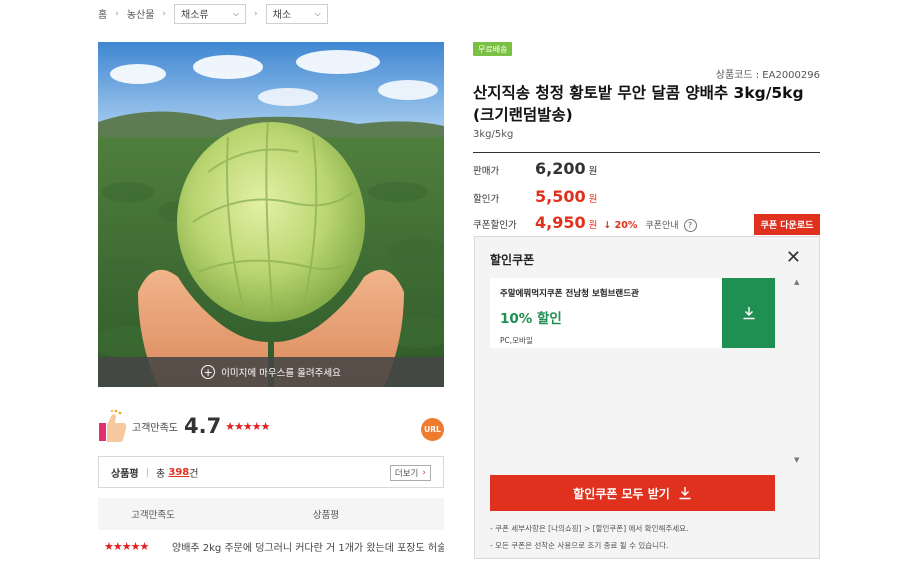 This screenshot has height=570, width=900. Describe the element at coordinates (296, 13) in the screenshot. I see `subcategory-select: 채소 ⌵` at that location.